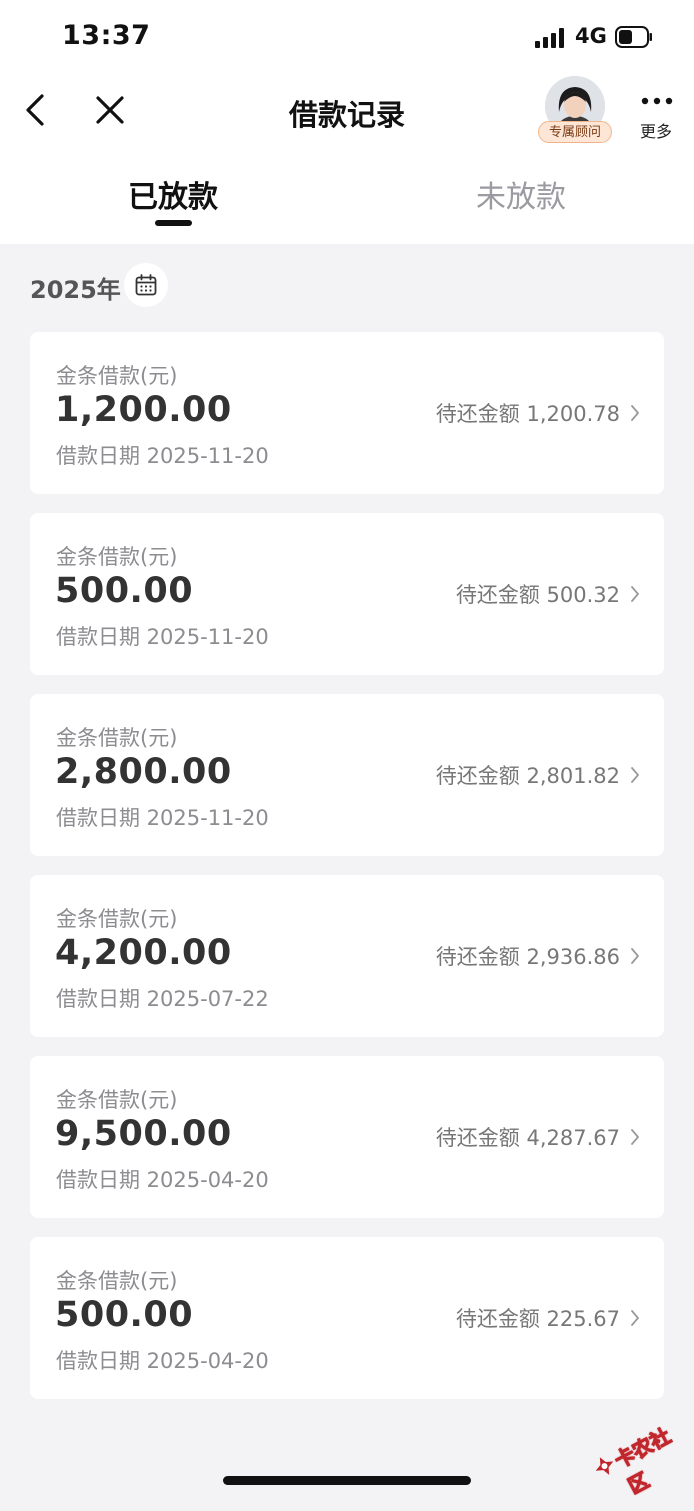 The image size is (694, 1511). What do you see at coordinates (162, 999) in the screenshot?
I see `loan-date: 借款日期 2025-07-22` at bounding box center [162, 999].